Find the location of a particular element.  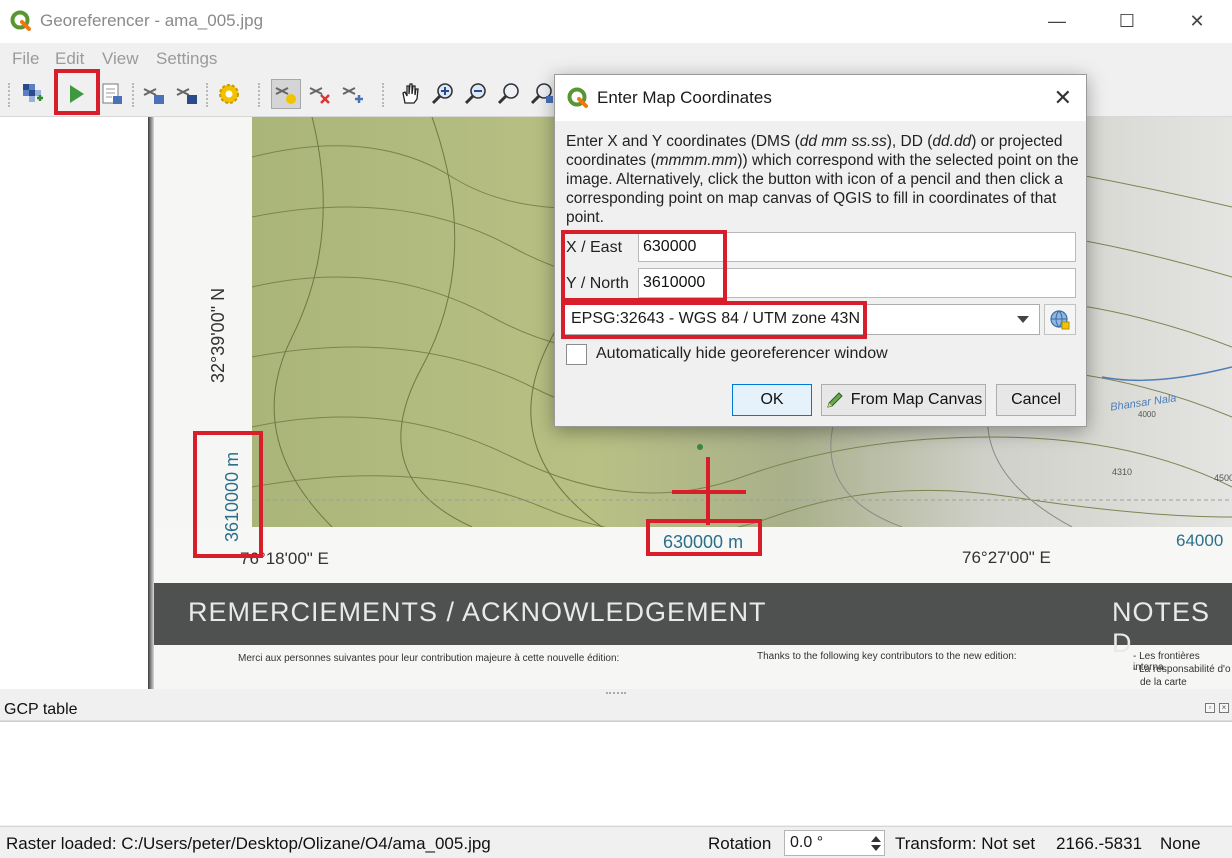

menu-file: File is located at coordinates (25, 59).